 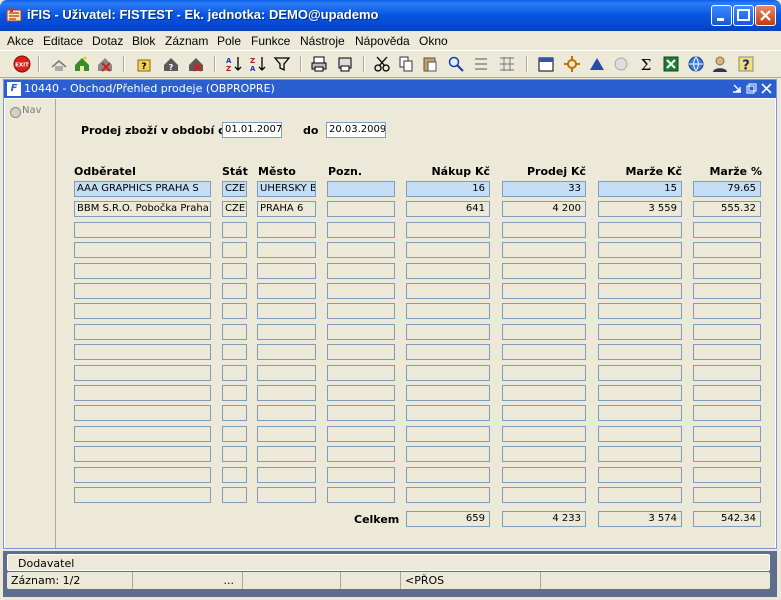 What do you see at coordinates (640, 209) in the screenshot?
I see `cell-margin: 3 559` at bounding box center [640, 209].